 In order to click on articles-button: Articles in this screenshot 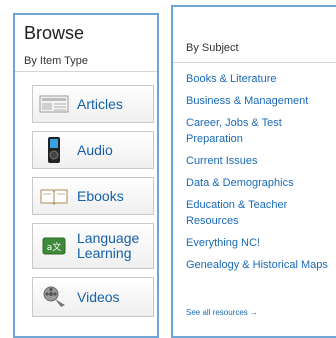, I will do `click(93, 104)`.